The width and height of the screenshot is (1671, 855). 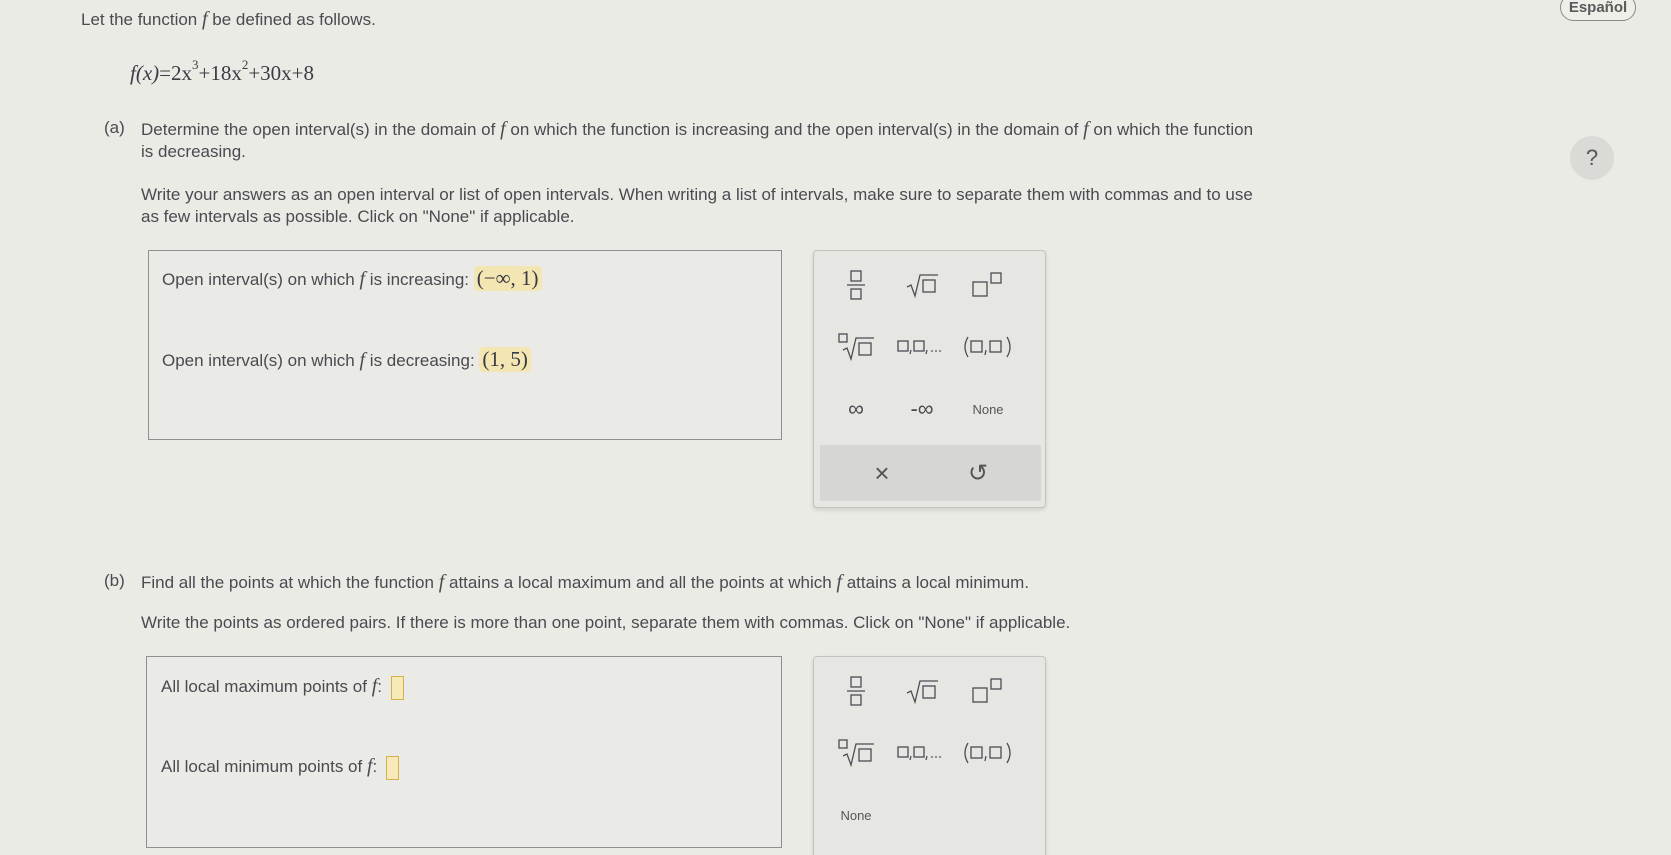 I want to click on open-interval-icon, so click(x=987, y=347).